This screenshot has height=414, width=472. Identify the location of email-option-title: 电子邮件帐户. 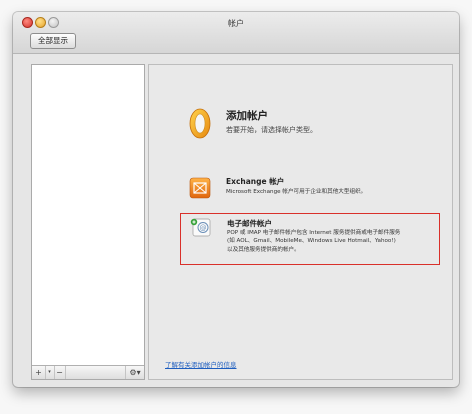
(249, 223).